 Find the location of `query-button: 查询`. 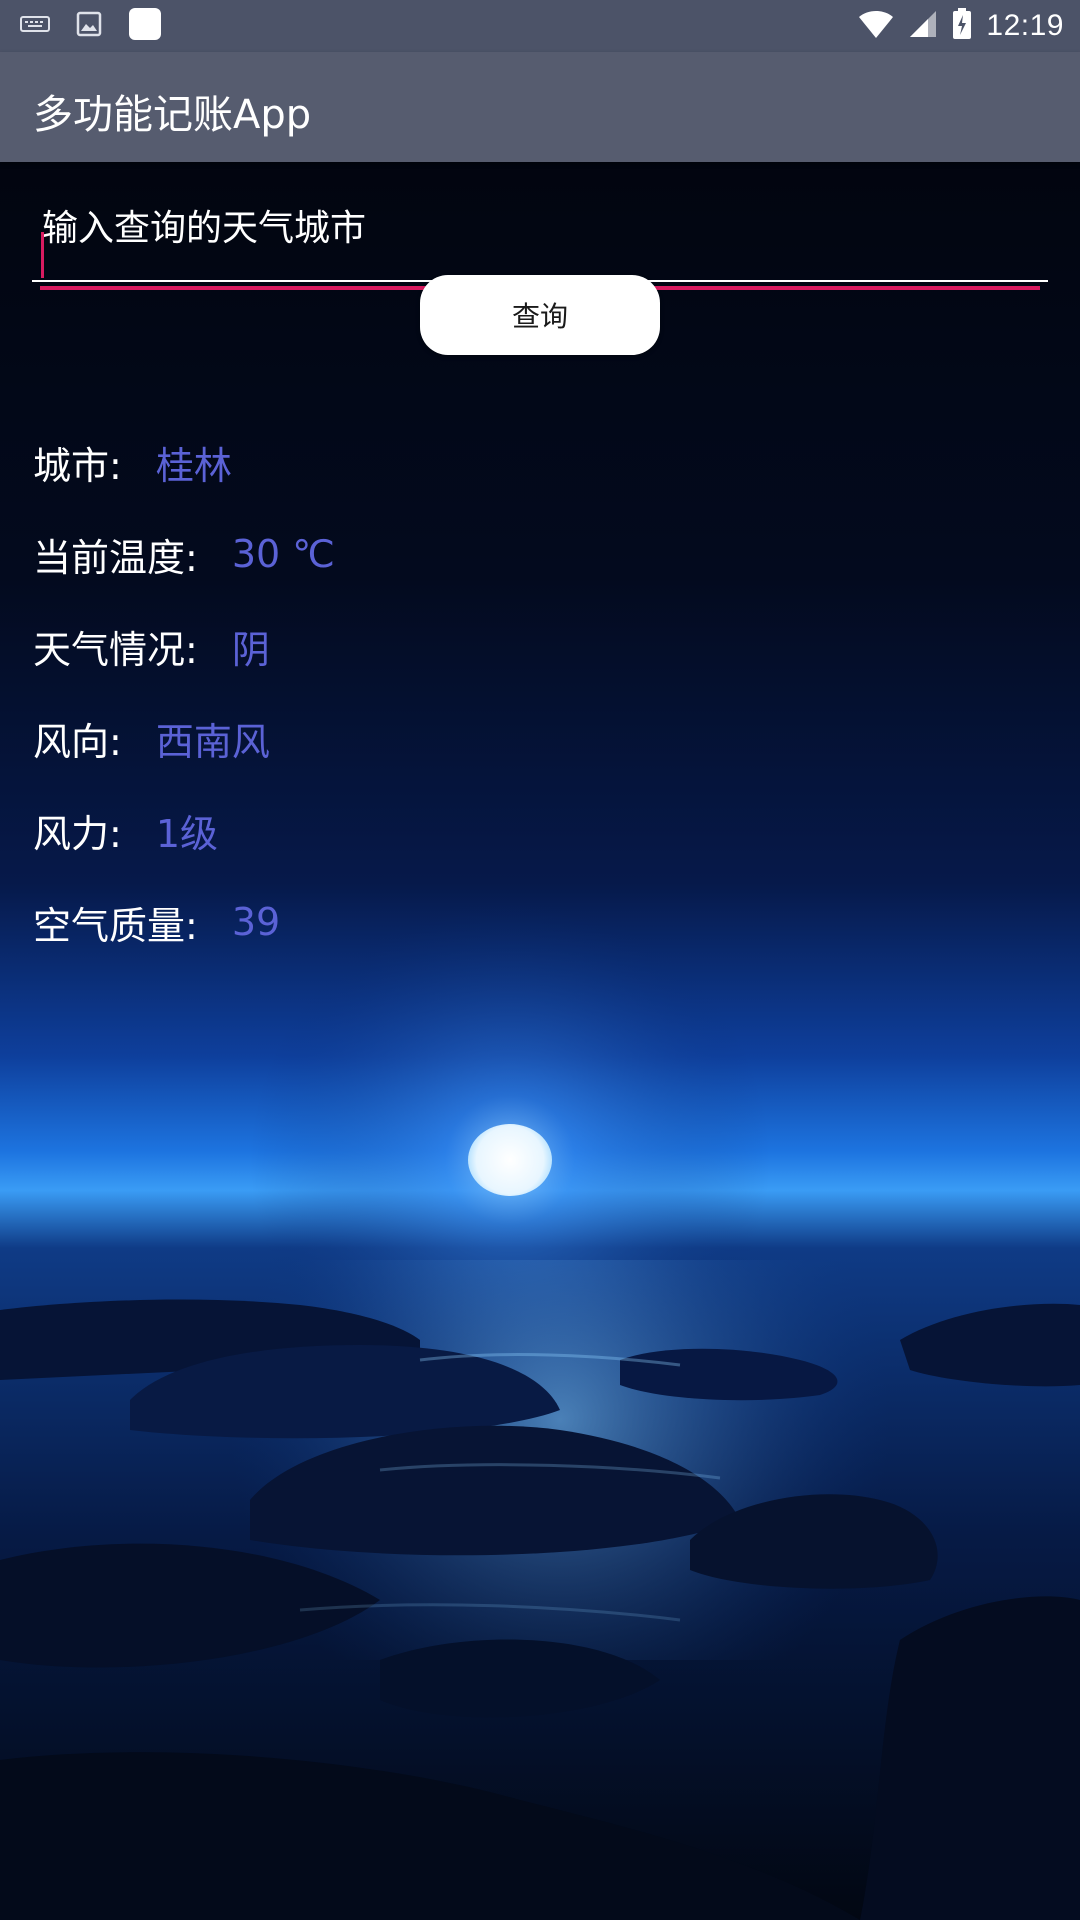

query-button: 查询 is located at coordinates (540, 315).